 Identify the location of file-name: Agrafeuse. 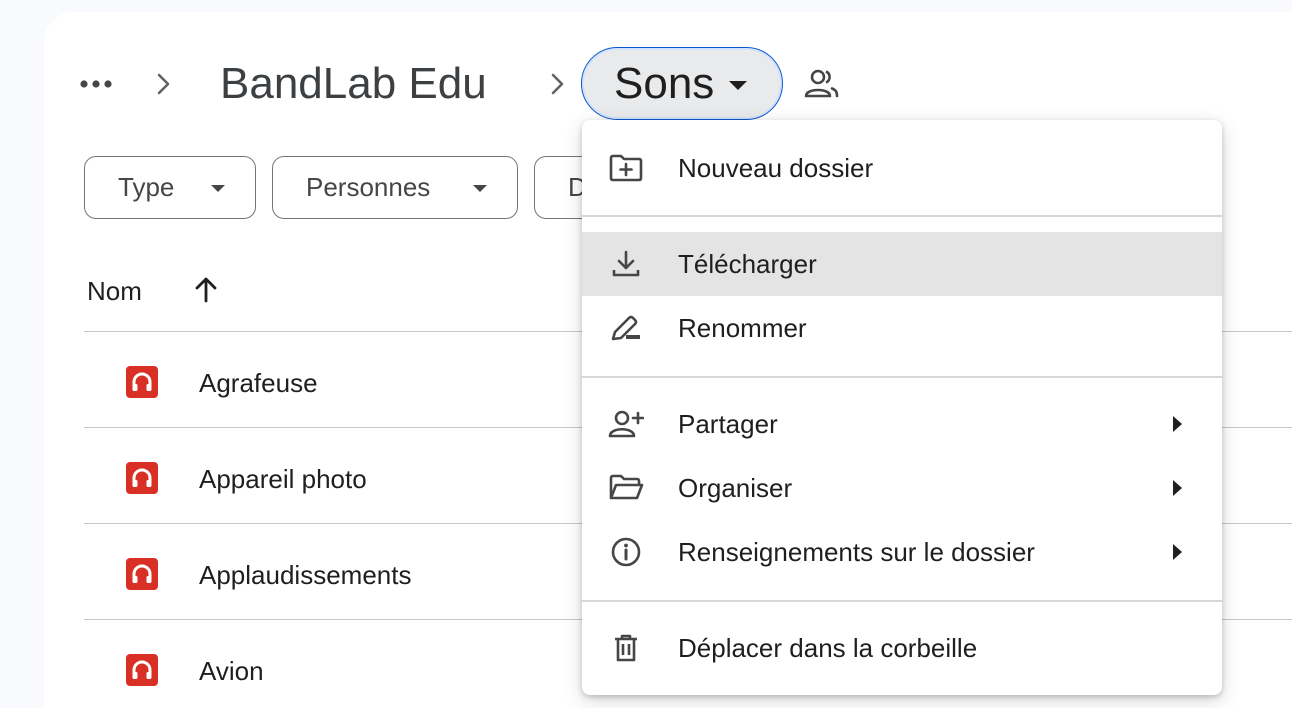
(258, 383).